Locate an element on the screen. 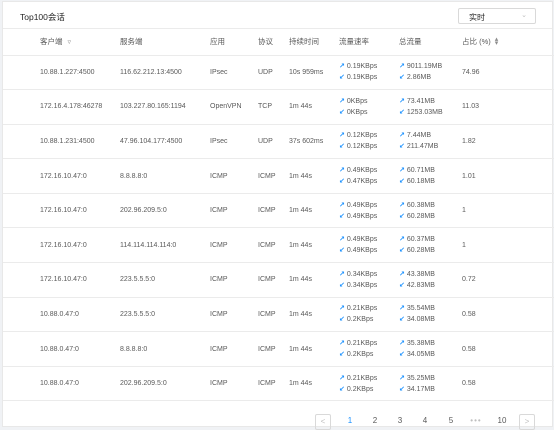 The height and width of the screenshot is (430, 554). chevron-down-icon: ⌄ is located at coordinates (524, 15).